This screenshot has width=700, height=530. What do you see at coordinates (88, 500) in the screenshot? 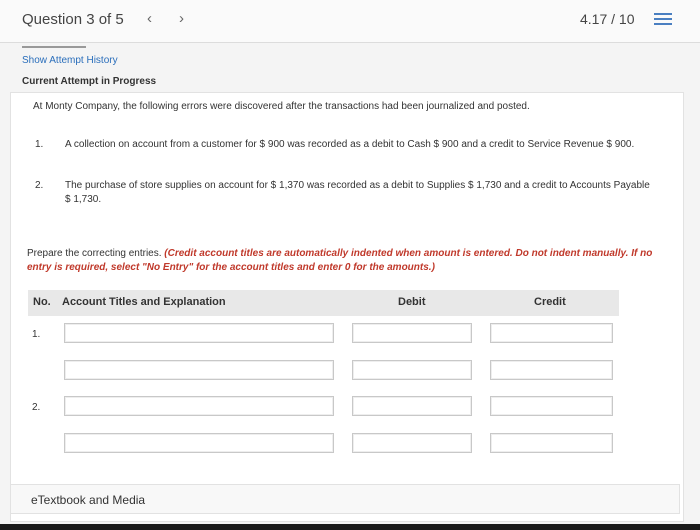
I see `etextbook-label: eTextbook and Media` at bounding box center [88, 500].